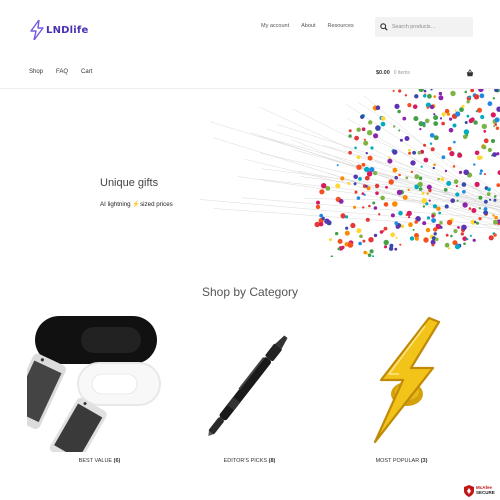 The width and height of the screenshot is (500, 500). What do you see at coordinates (86, 72) in the screenshot?
I see `nav-cart: Cart` at bounding box center [86, 72].